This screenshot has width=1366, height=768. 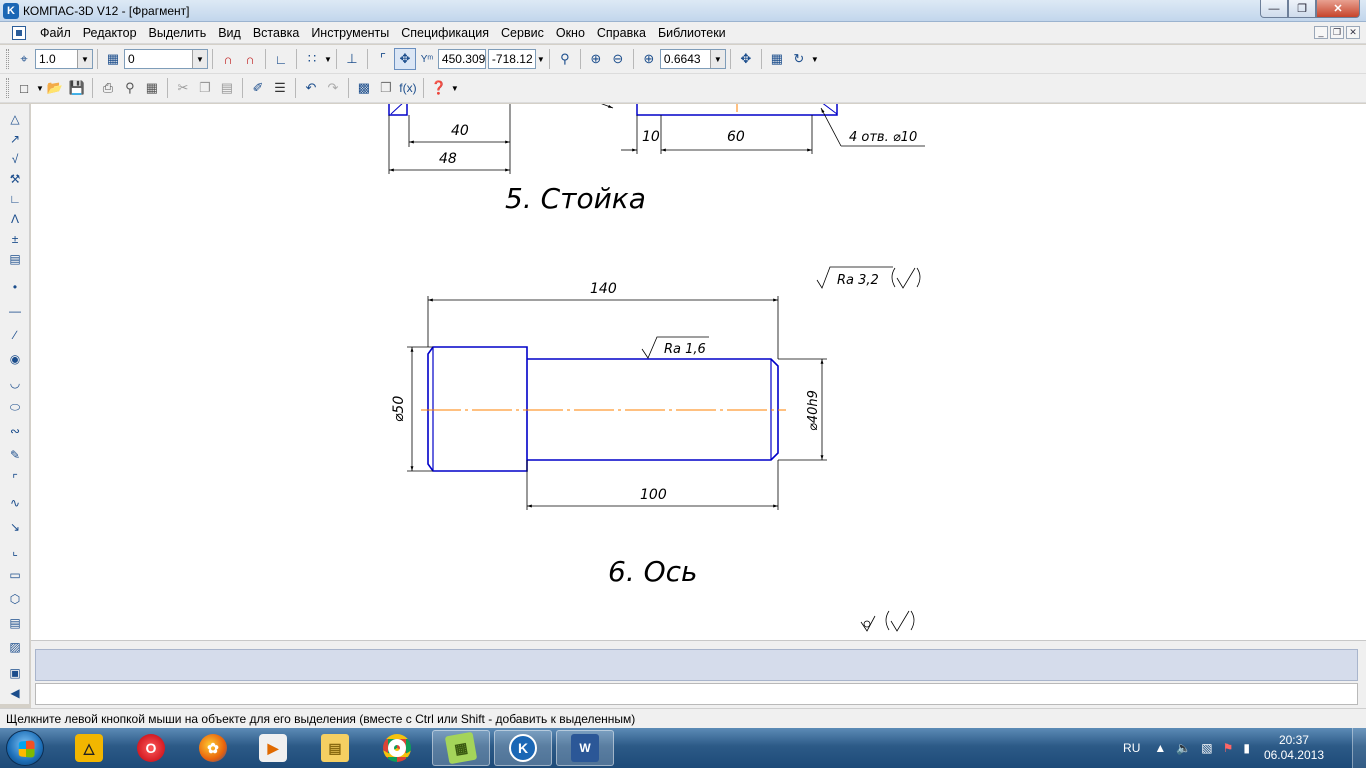 What do you see at coordinates (11, 10) in the screenshot?
I see `kompas-app-icon: K` at bounding box center [11, 10].